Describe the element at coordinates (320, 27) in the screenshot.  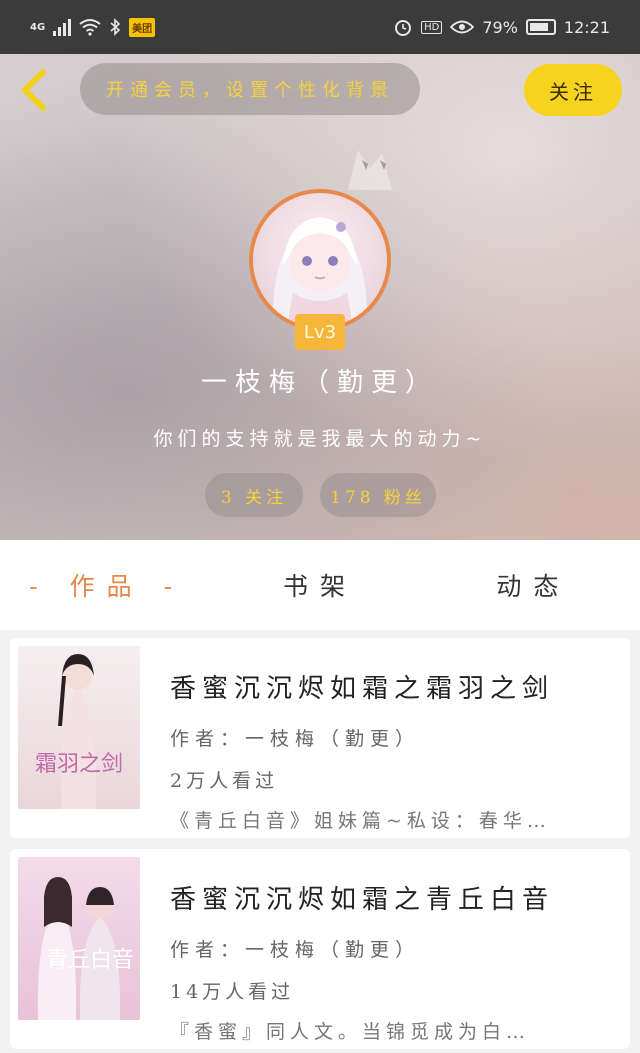
I see `status-bar: 4G 美团 HD 79% 12:21` at that location.